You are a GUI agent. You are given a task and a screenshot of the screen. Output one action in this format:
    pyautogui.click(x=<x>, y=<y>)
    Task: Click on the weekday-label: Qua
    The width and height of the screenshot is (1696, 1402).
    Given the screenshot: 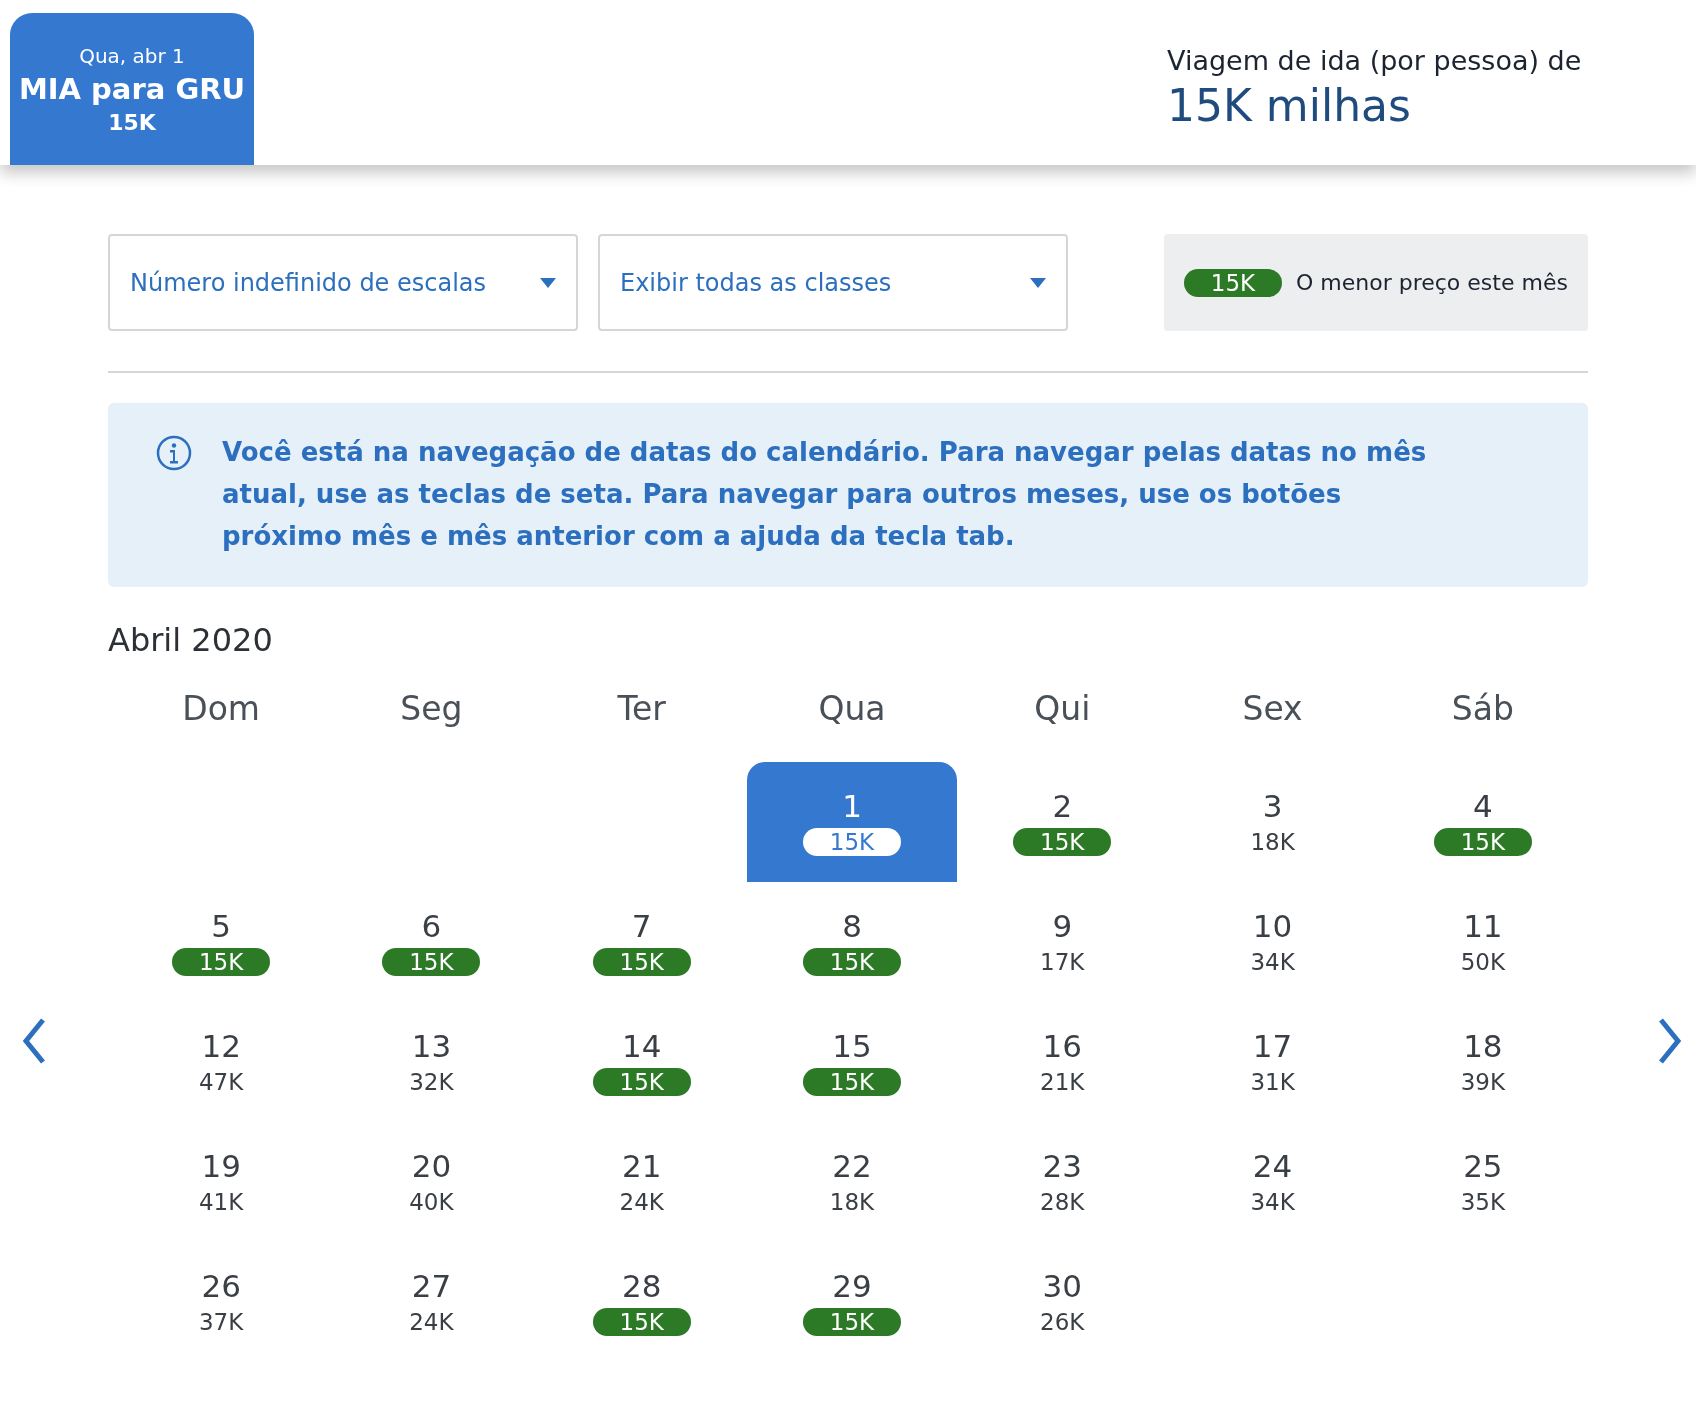 What is the action you would take?
    pyautogui.click(x=852, y=708)
    